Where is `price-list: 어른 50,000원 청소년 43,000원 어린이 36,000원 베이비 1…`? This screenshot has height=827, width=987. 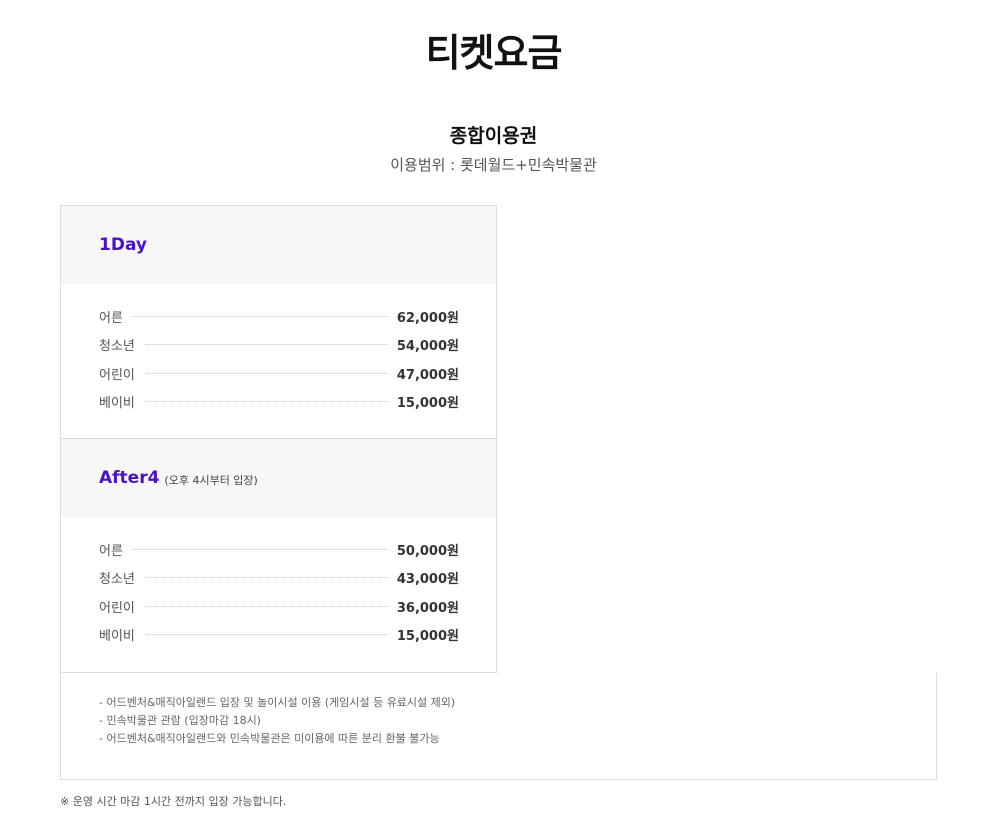
price-list: 어른 50,000원 청소년 43,000원 어린이 36,000원 베이비 1… is located at coordinates (278, 583).